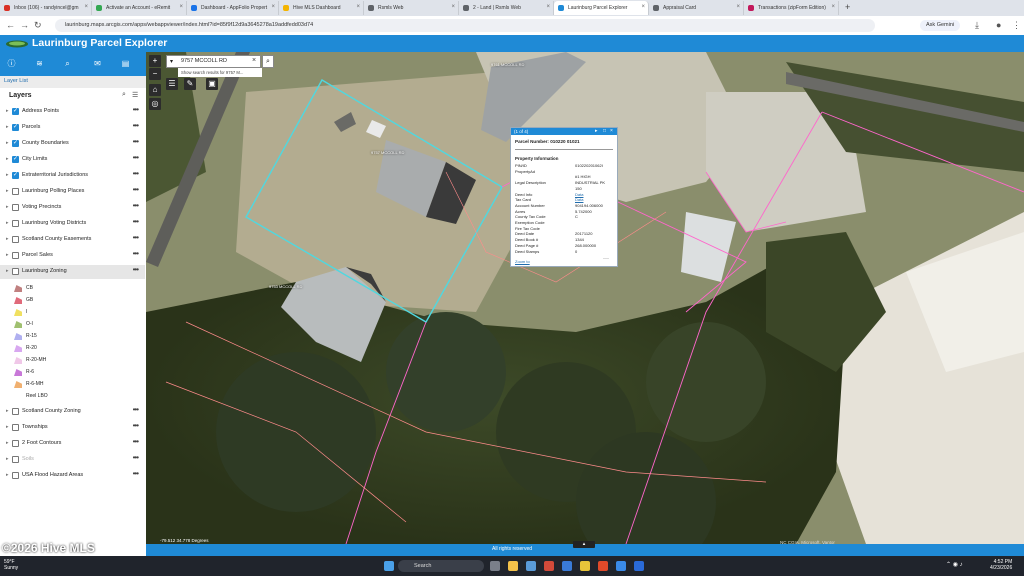 The image size is (1024, 576). I want to click on store-icon, so click(567, 566).